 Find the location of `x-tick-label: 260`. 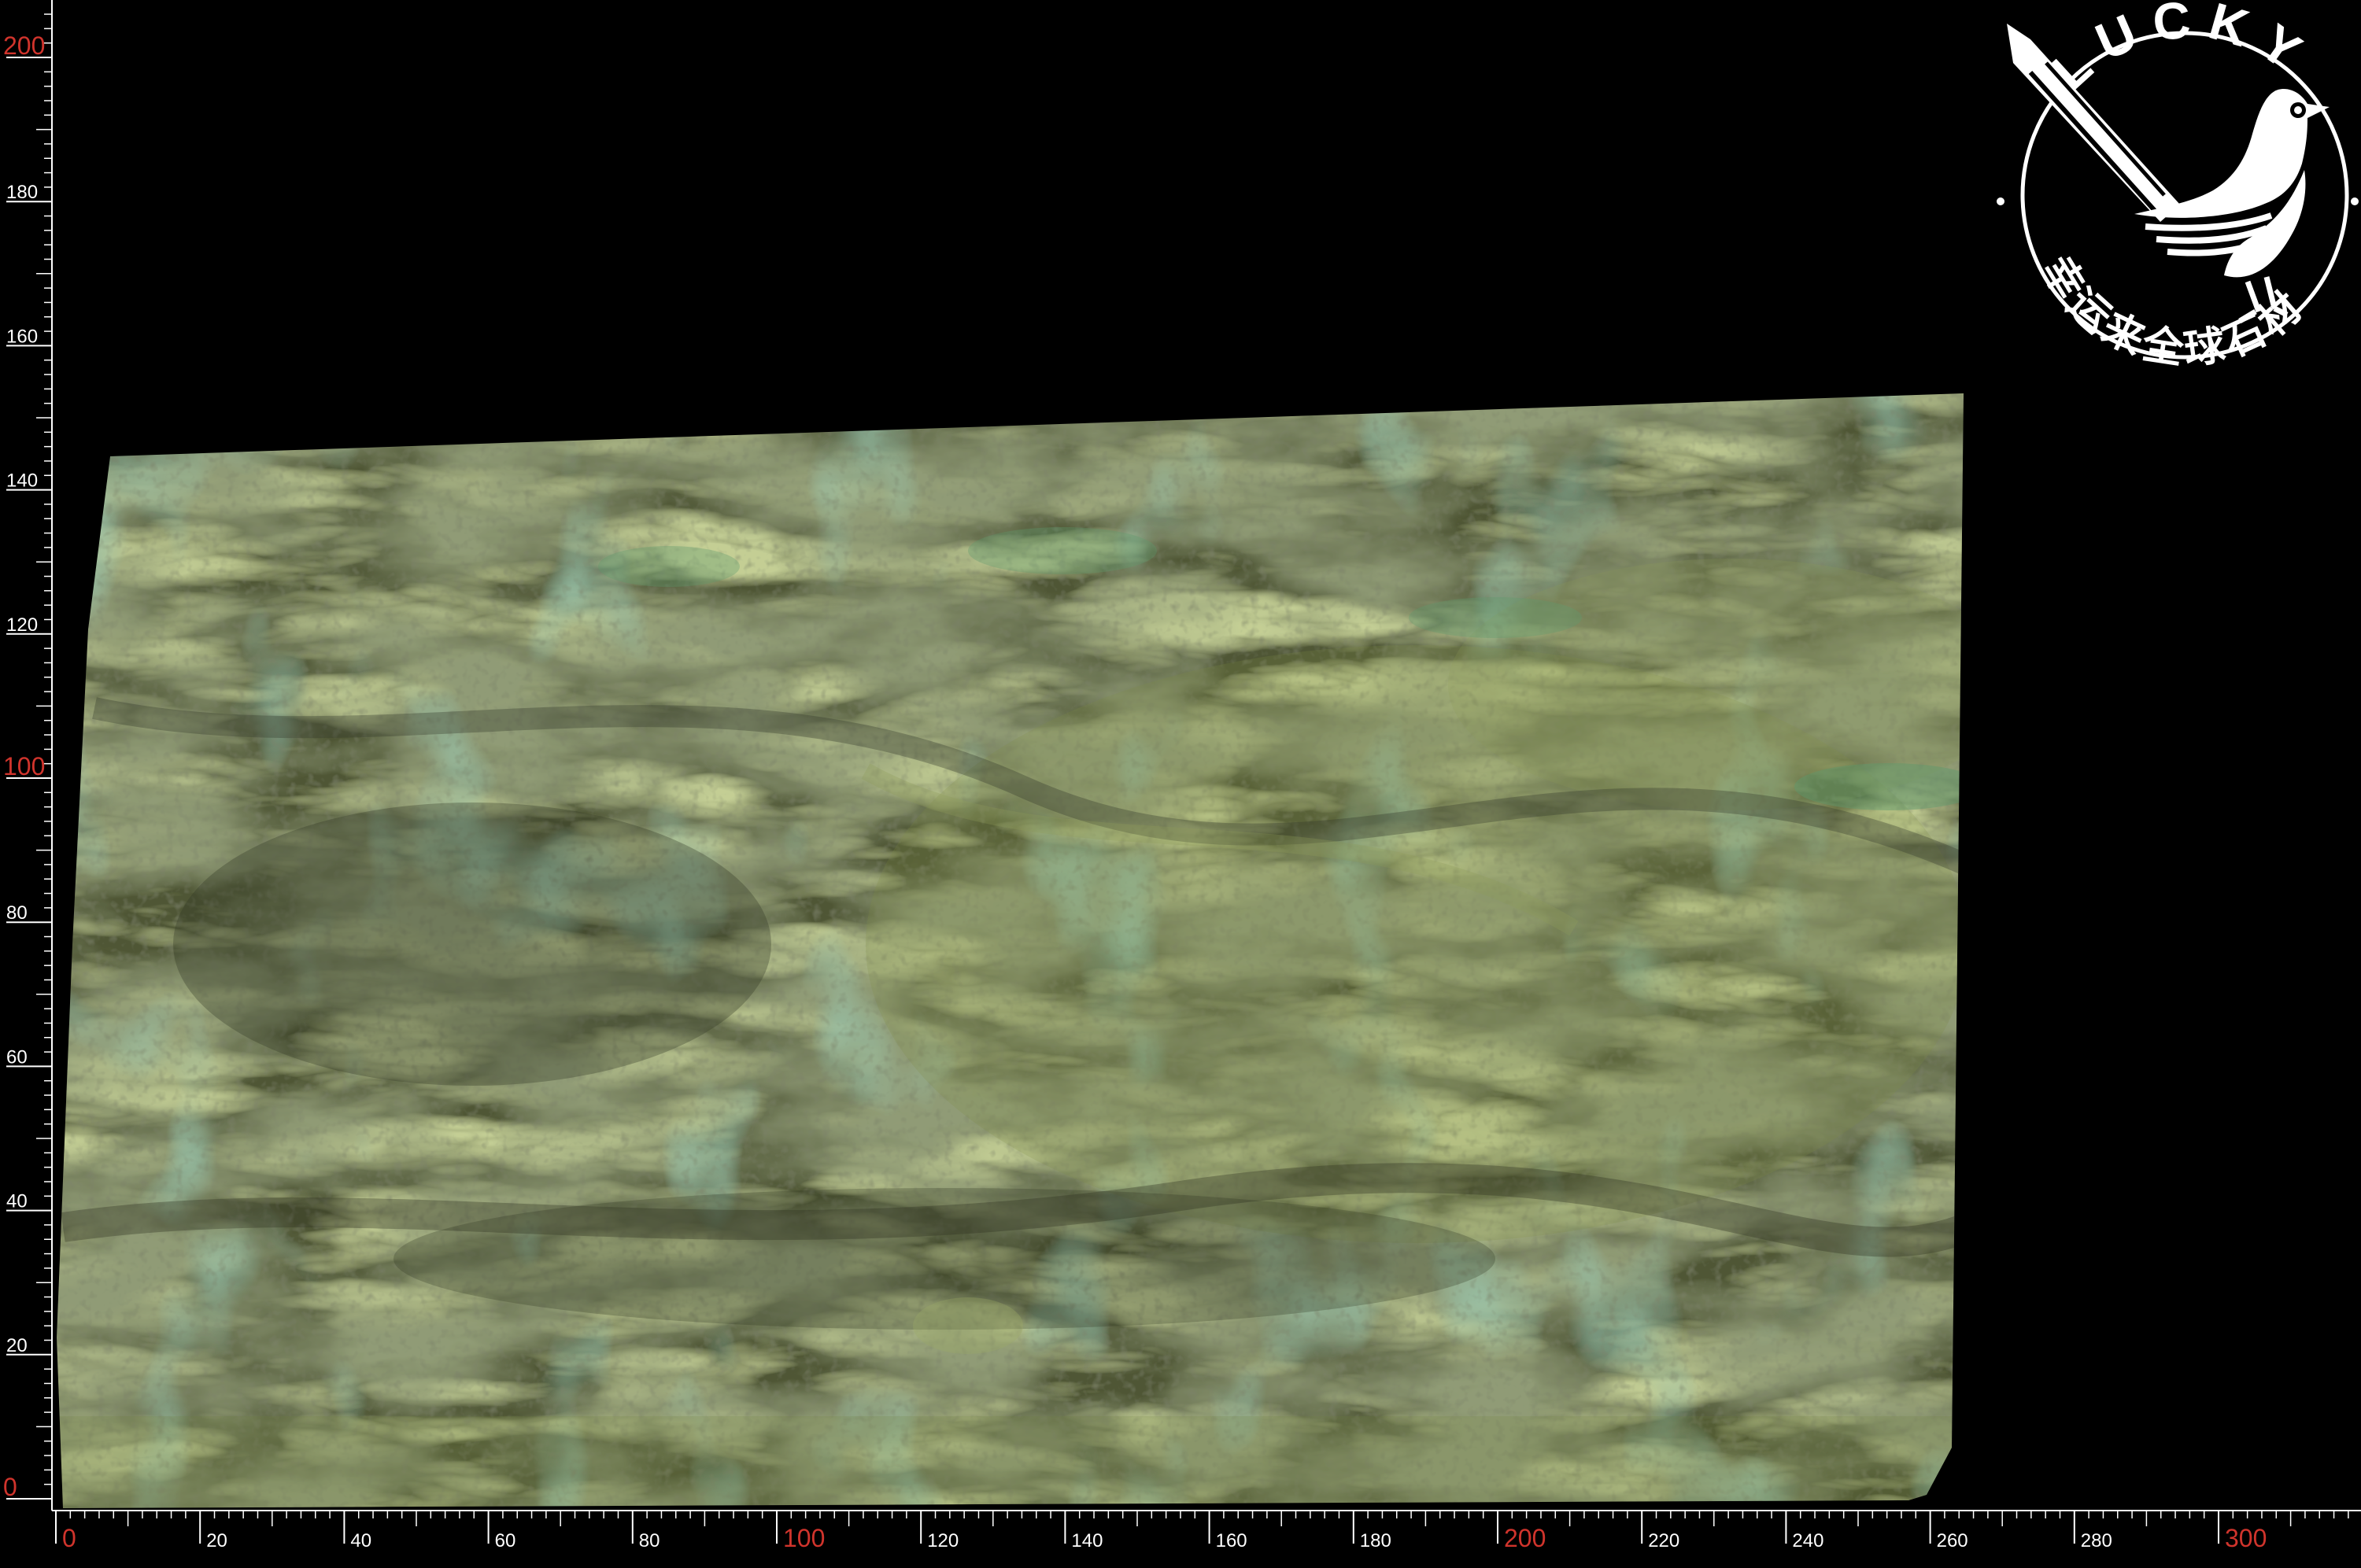

x-tick-label: 260 is located at coordinates (1952, 1540).